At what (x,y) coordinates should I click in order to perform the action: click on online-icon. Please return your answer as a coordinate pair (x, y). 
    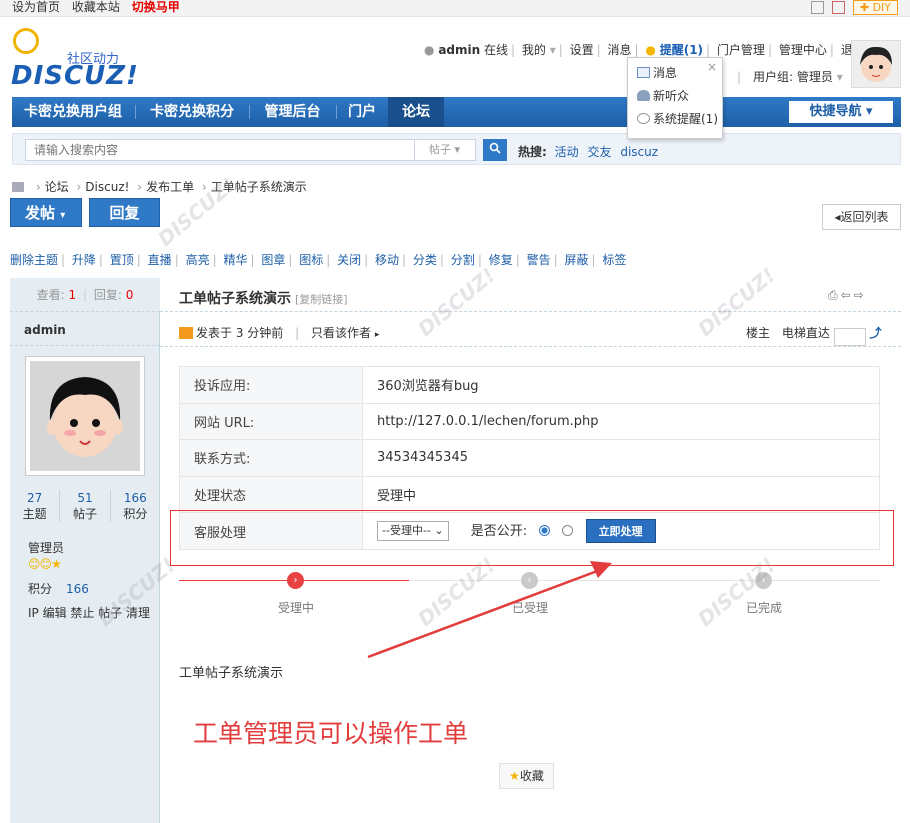
    Looking at the image, I should click on (186, 333).